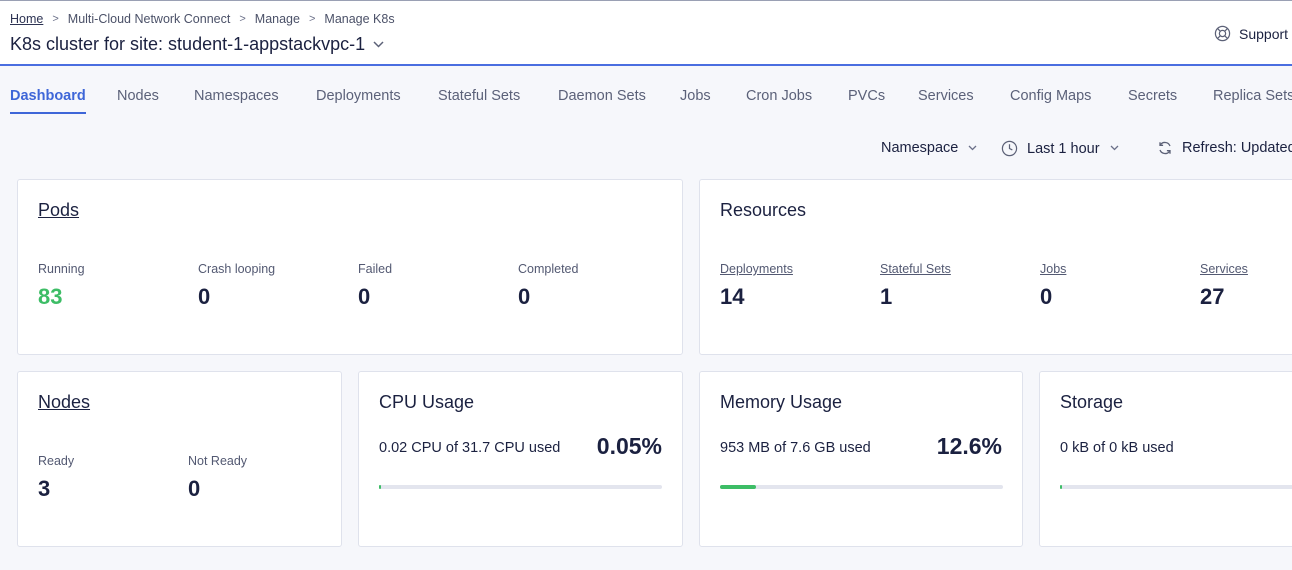 The width and height of the screenshot is (1292, 570). I want to click on jobs-link: Jobs, so click(1053, 269).